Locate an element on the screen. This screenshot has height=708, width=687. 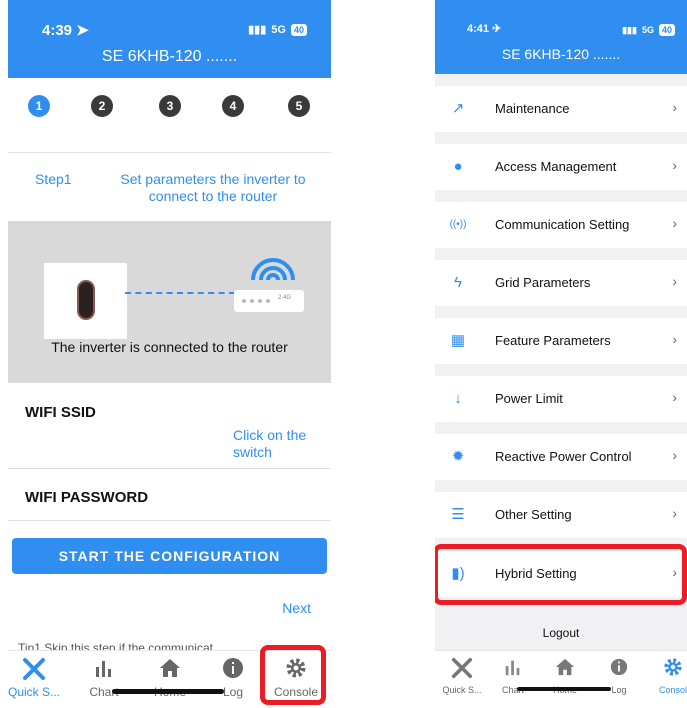
tab-bar: Quick S... Chart Home Log Consol is located at coordinates (561, 679).